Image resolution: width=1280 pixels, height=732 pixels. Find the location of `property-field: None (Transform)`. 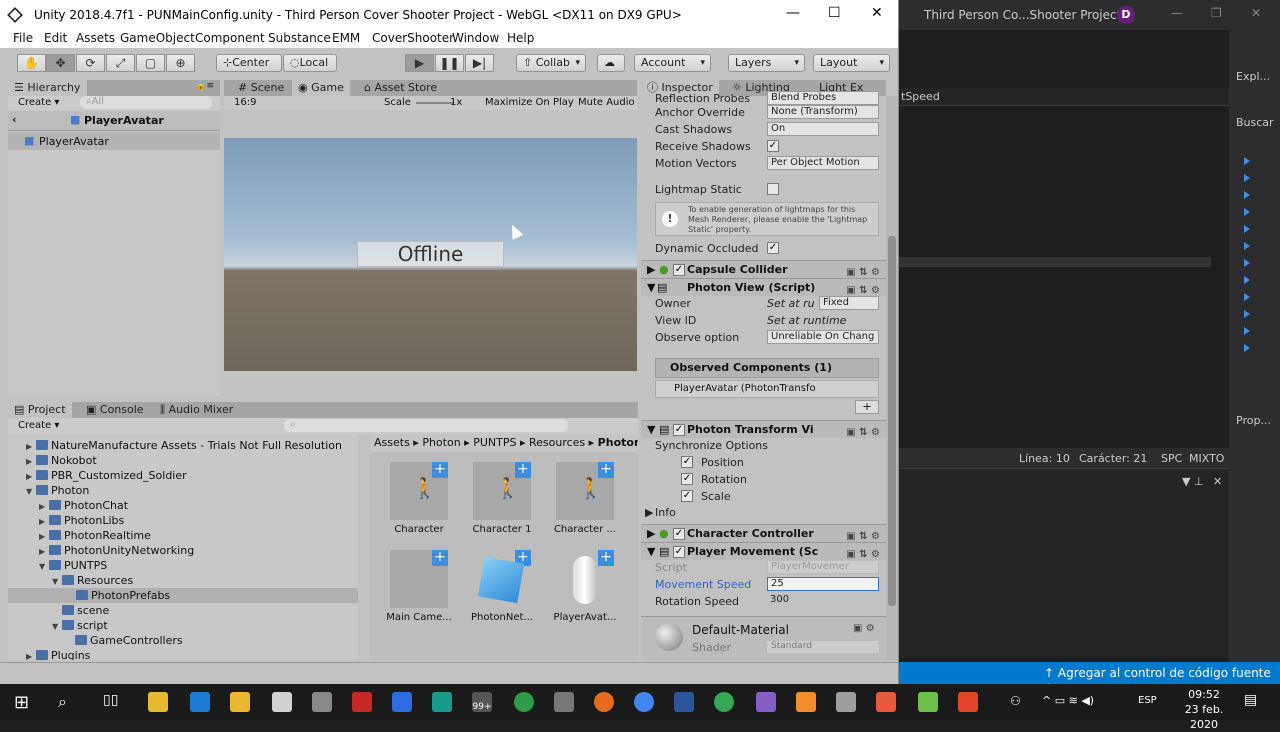

property-field: None (Transform) is located at coordinates (823, 112).